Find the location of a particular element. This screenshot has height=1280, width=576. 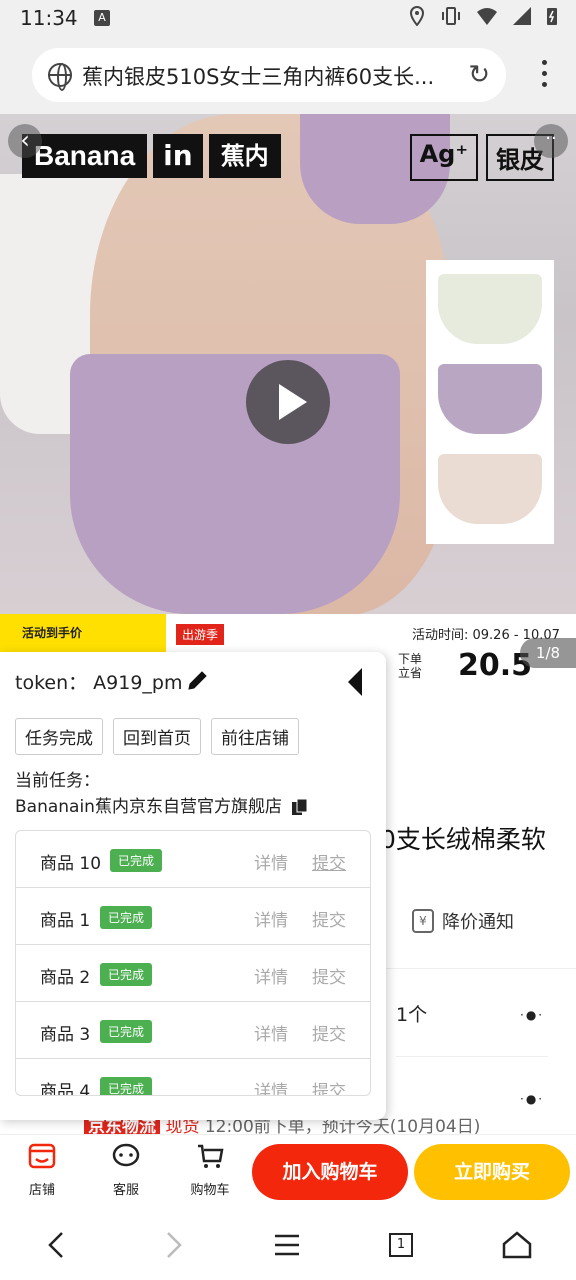

token-line: token： A919_pm is located at coordinates (98, 681).